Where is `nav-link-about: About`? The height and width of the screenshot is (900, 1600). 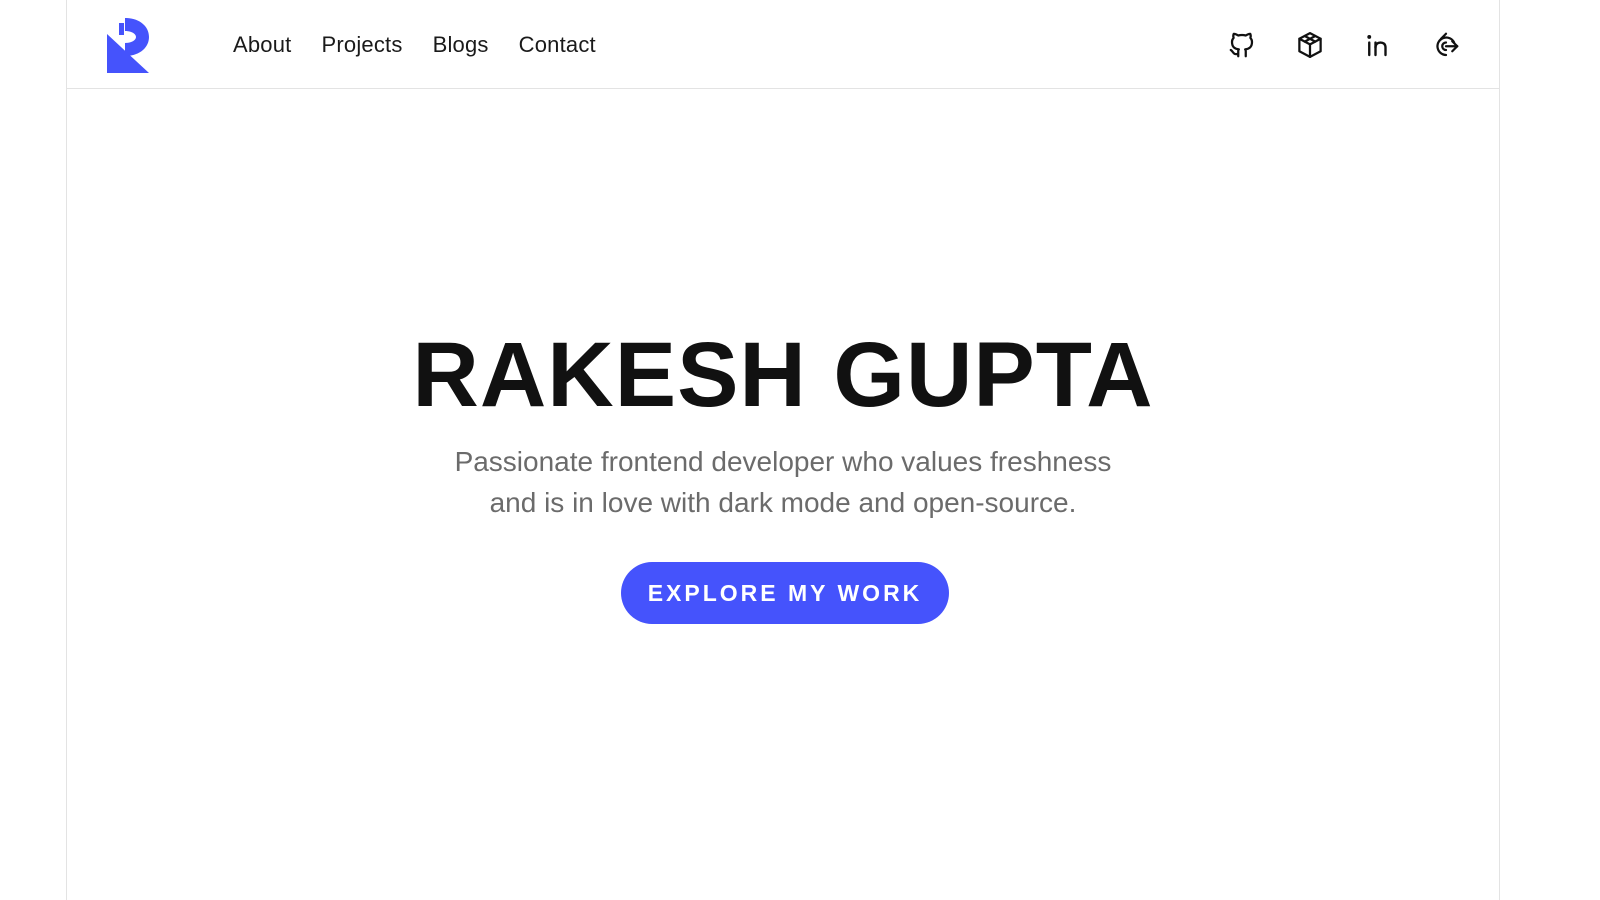 nav-link-about: About is located at coordinates (262, 45).